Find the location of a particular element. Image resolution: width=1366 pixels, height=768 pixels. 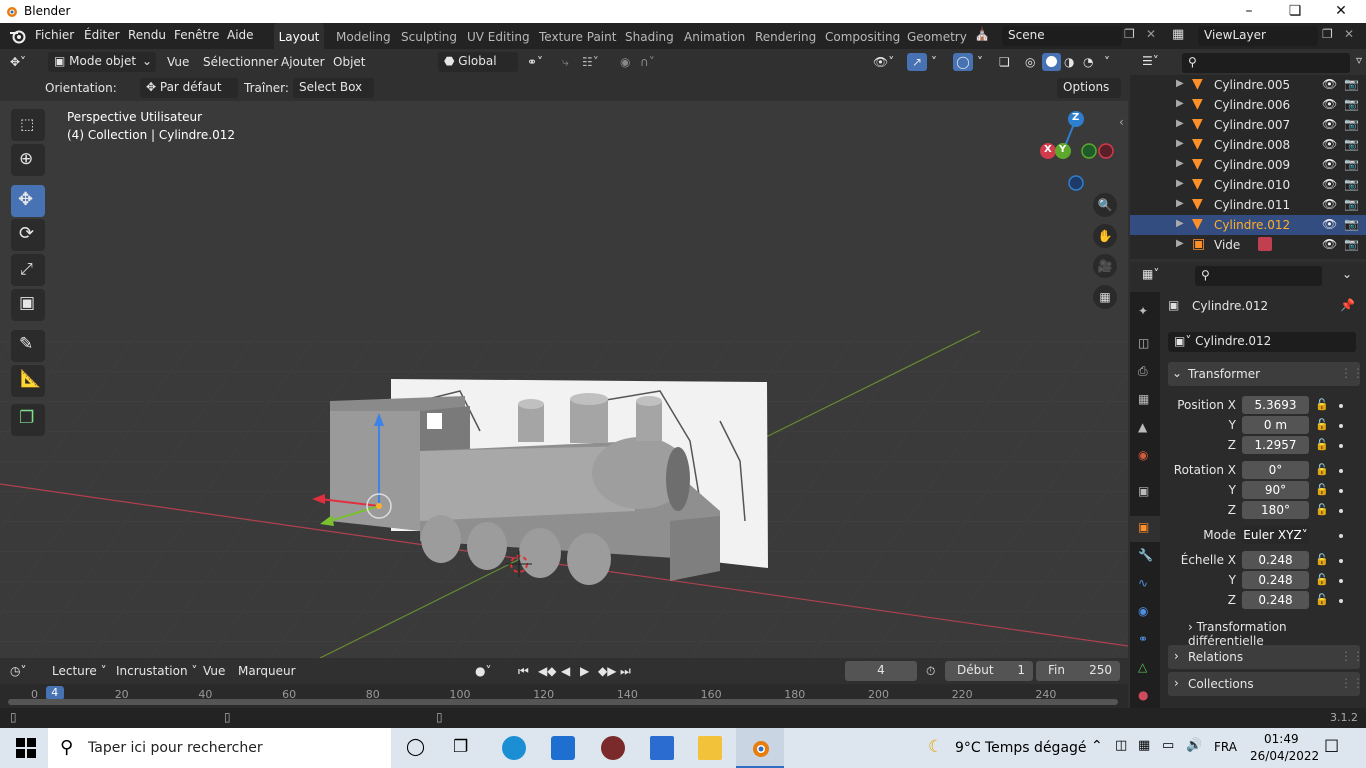

gizmo-toggle-icon: ↗ is located at coordinates (917, 62).